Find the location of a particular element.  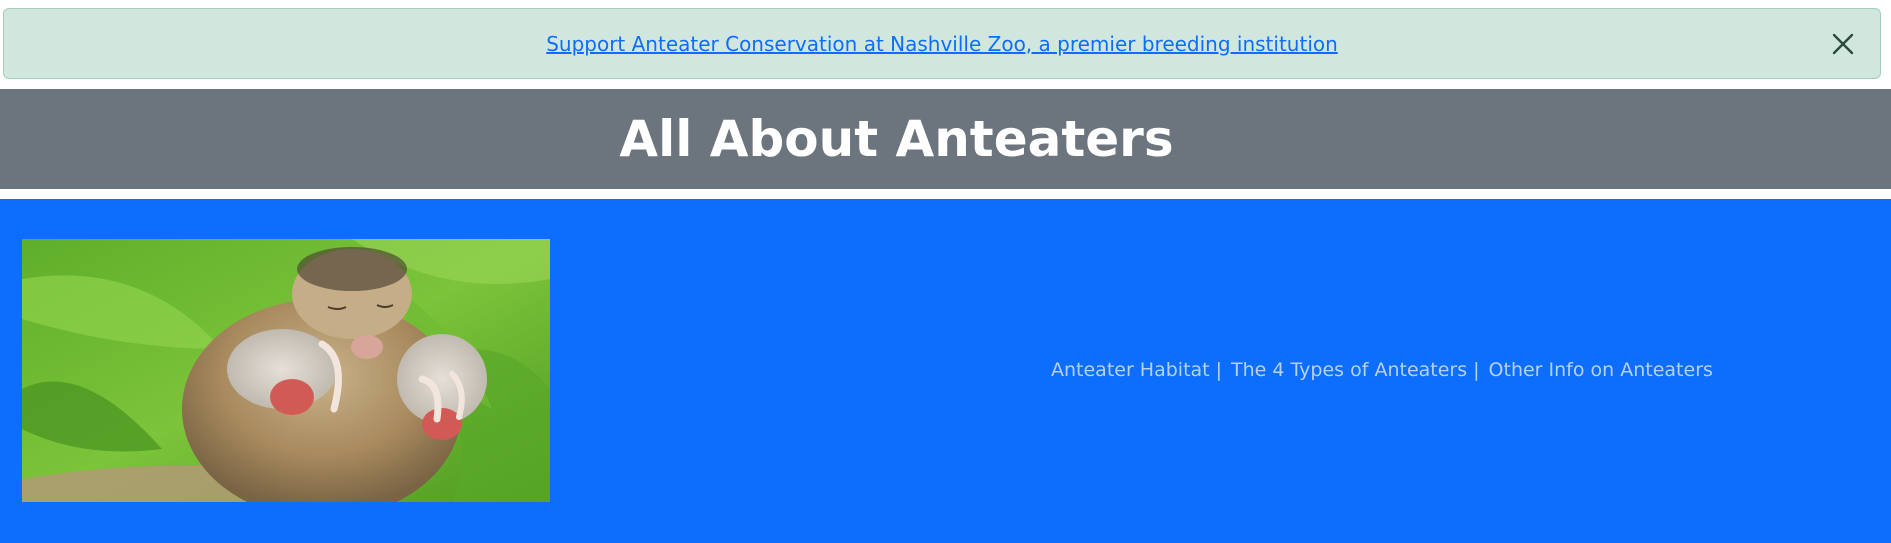

close-icon is located at coordinates (1843, 44).